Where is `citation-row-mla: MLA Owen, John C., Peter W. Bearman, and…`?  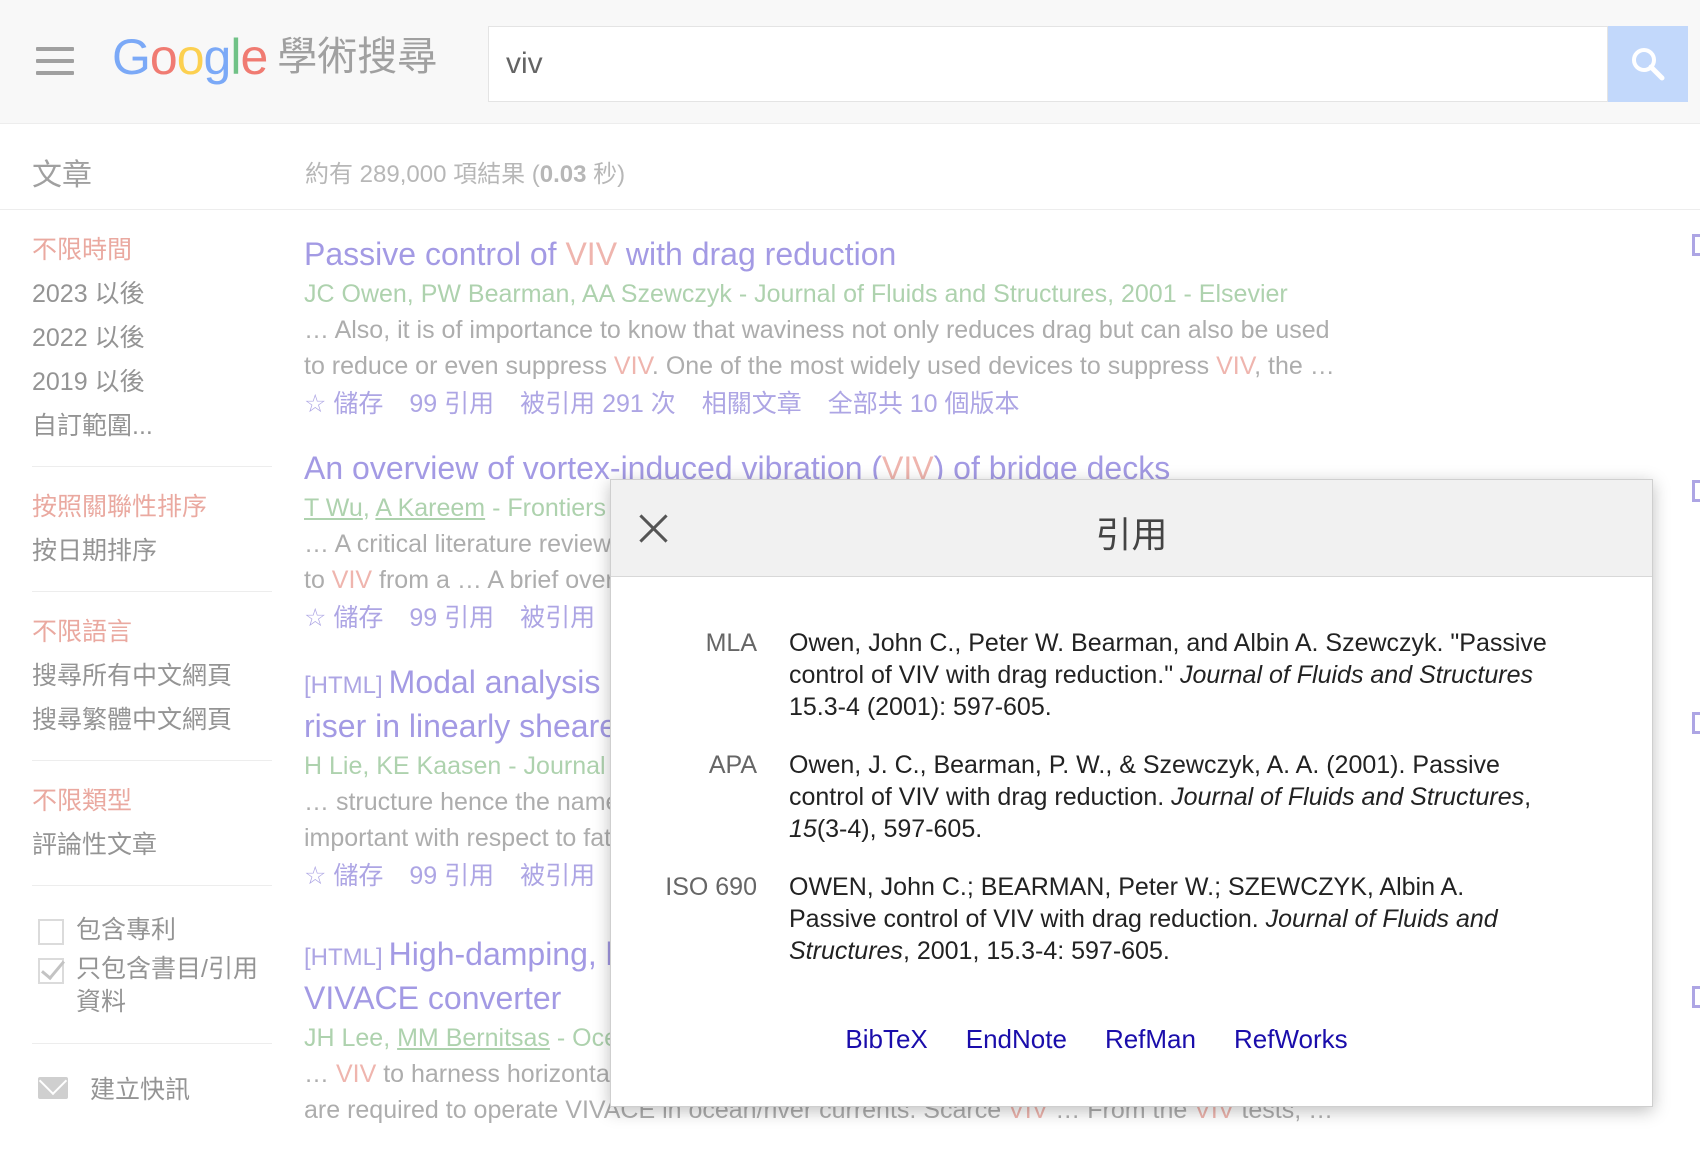
citation-row-mla: MLA Owen, John C., Peter W. Bearman, and… is located at coordinates (1132, 675).